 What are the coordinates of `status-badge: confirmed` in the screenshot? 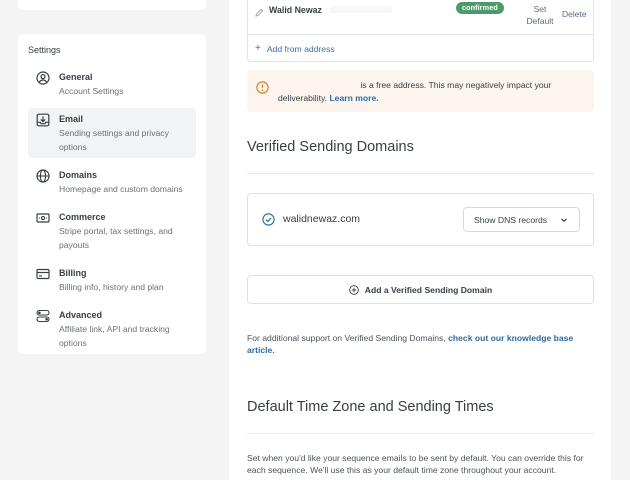 It's located at (480, 8).